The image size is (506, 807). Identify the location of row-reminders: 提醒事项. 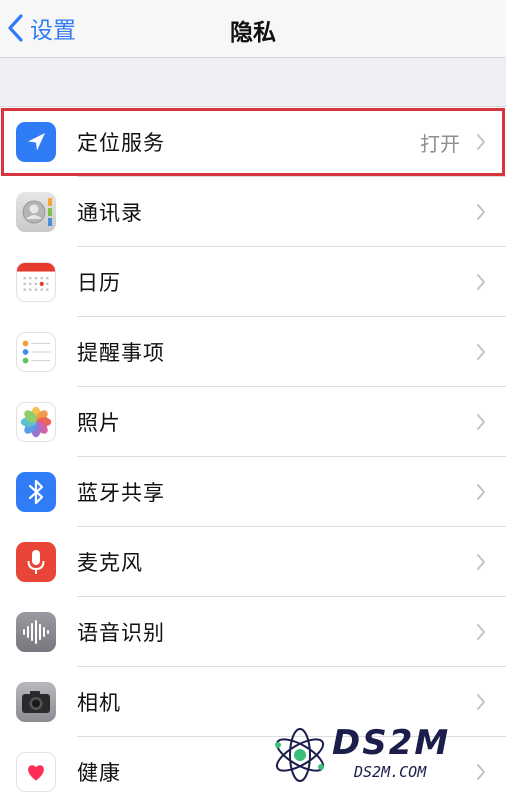
(253, 352).